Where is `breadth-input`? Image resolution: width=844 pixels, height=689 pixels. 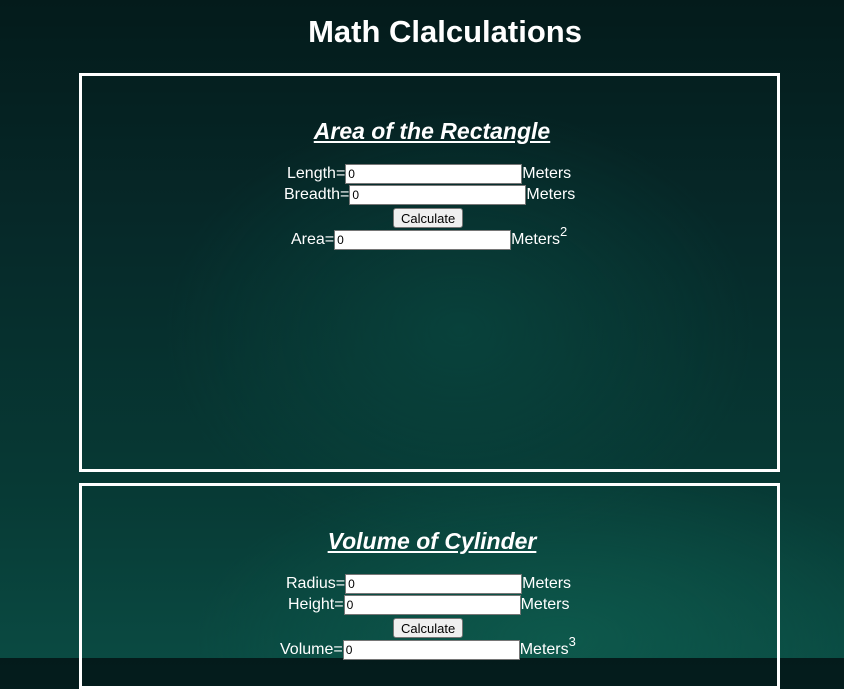 breadth-input is located at coordinates (438, 195).